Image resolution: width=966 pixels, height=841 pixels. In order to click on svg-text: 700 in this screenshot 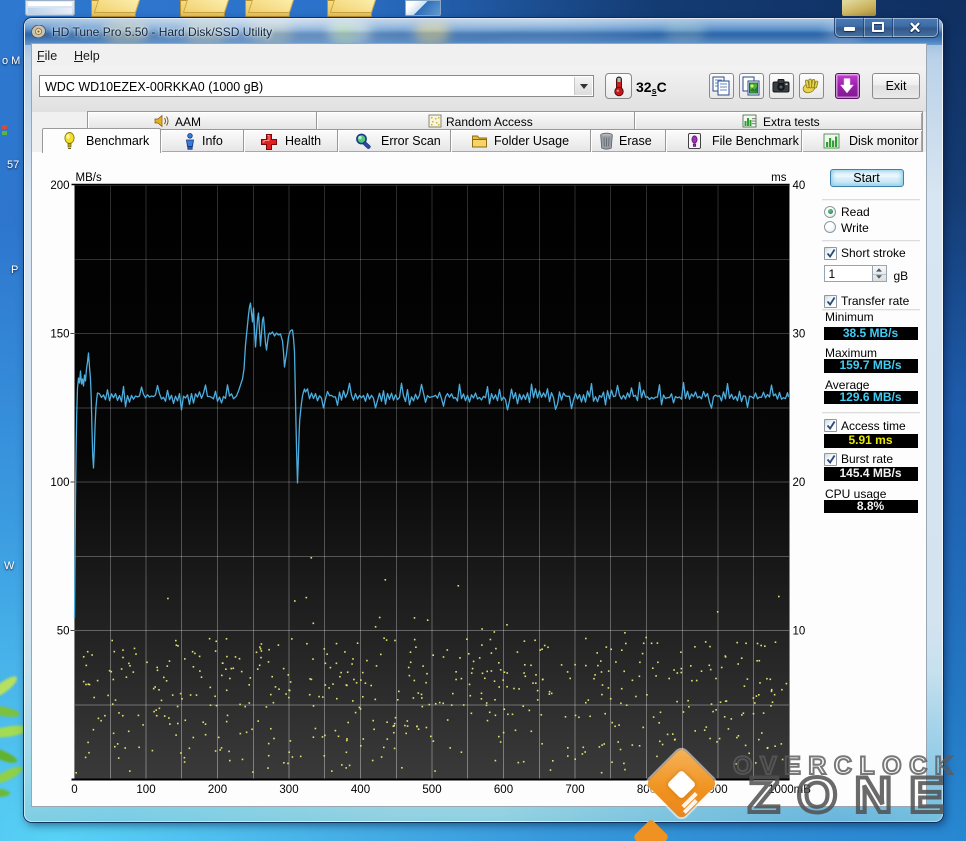, I will do `click(574, 790)`.